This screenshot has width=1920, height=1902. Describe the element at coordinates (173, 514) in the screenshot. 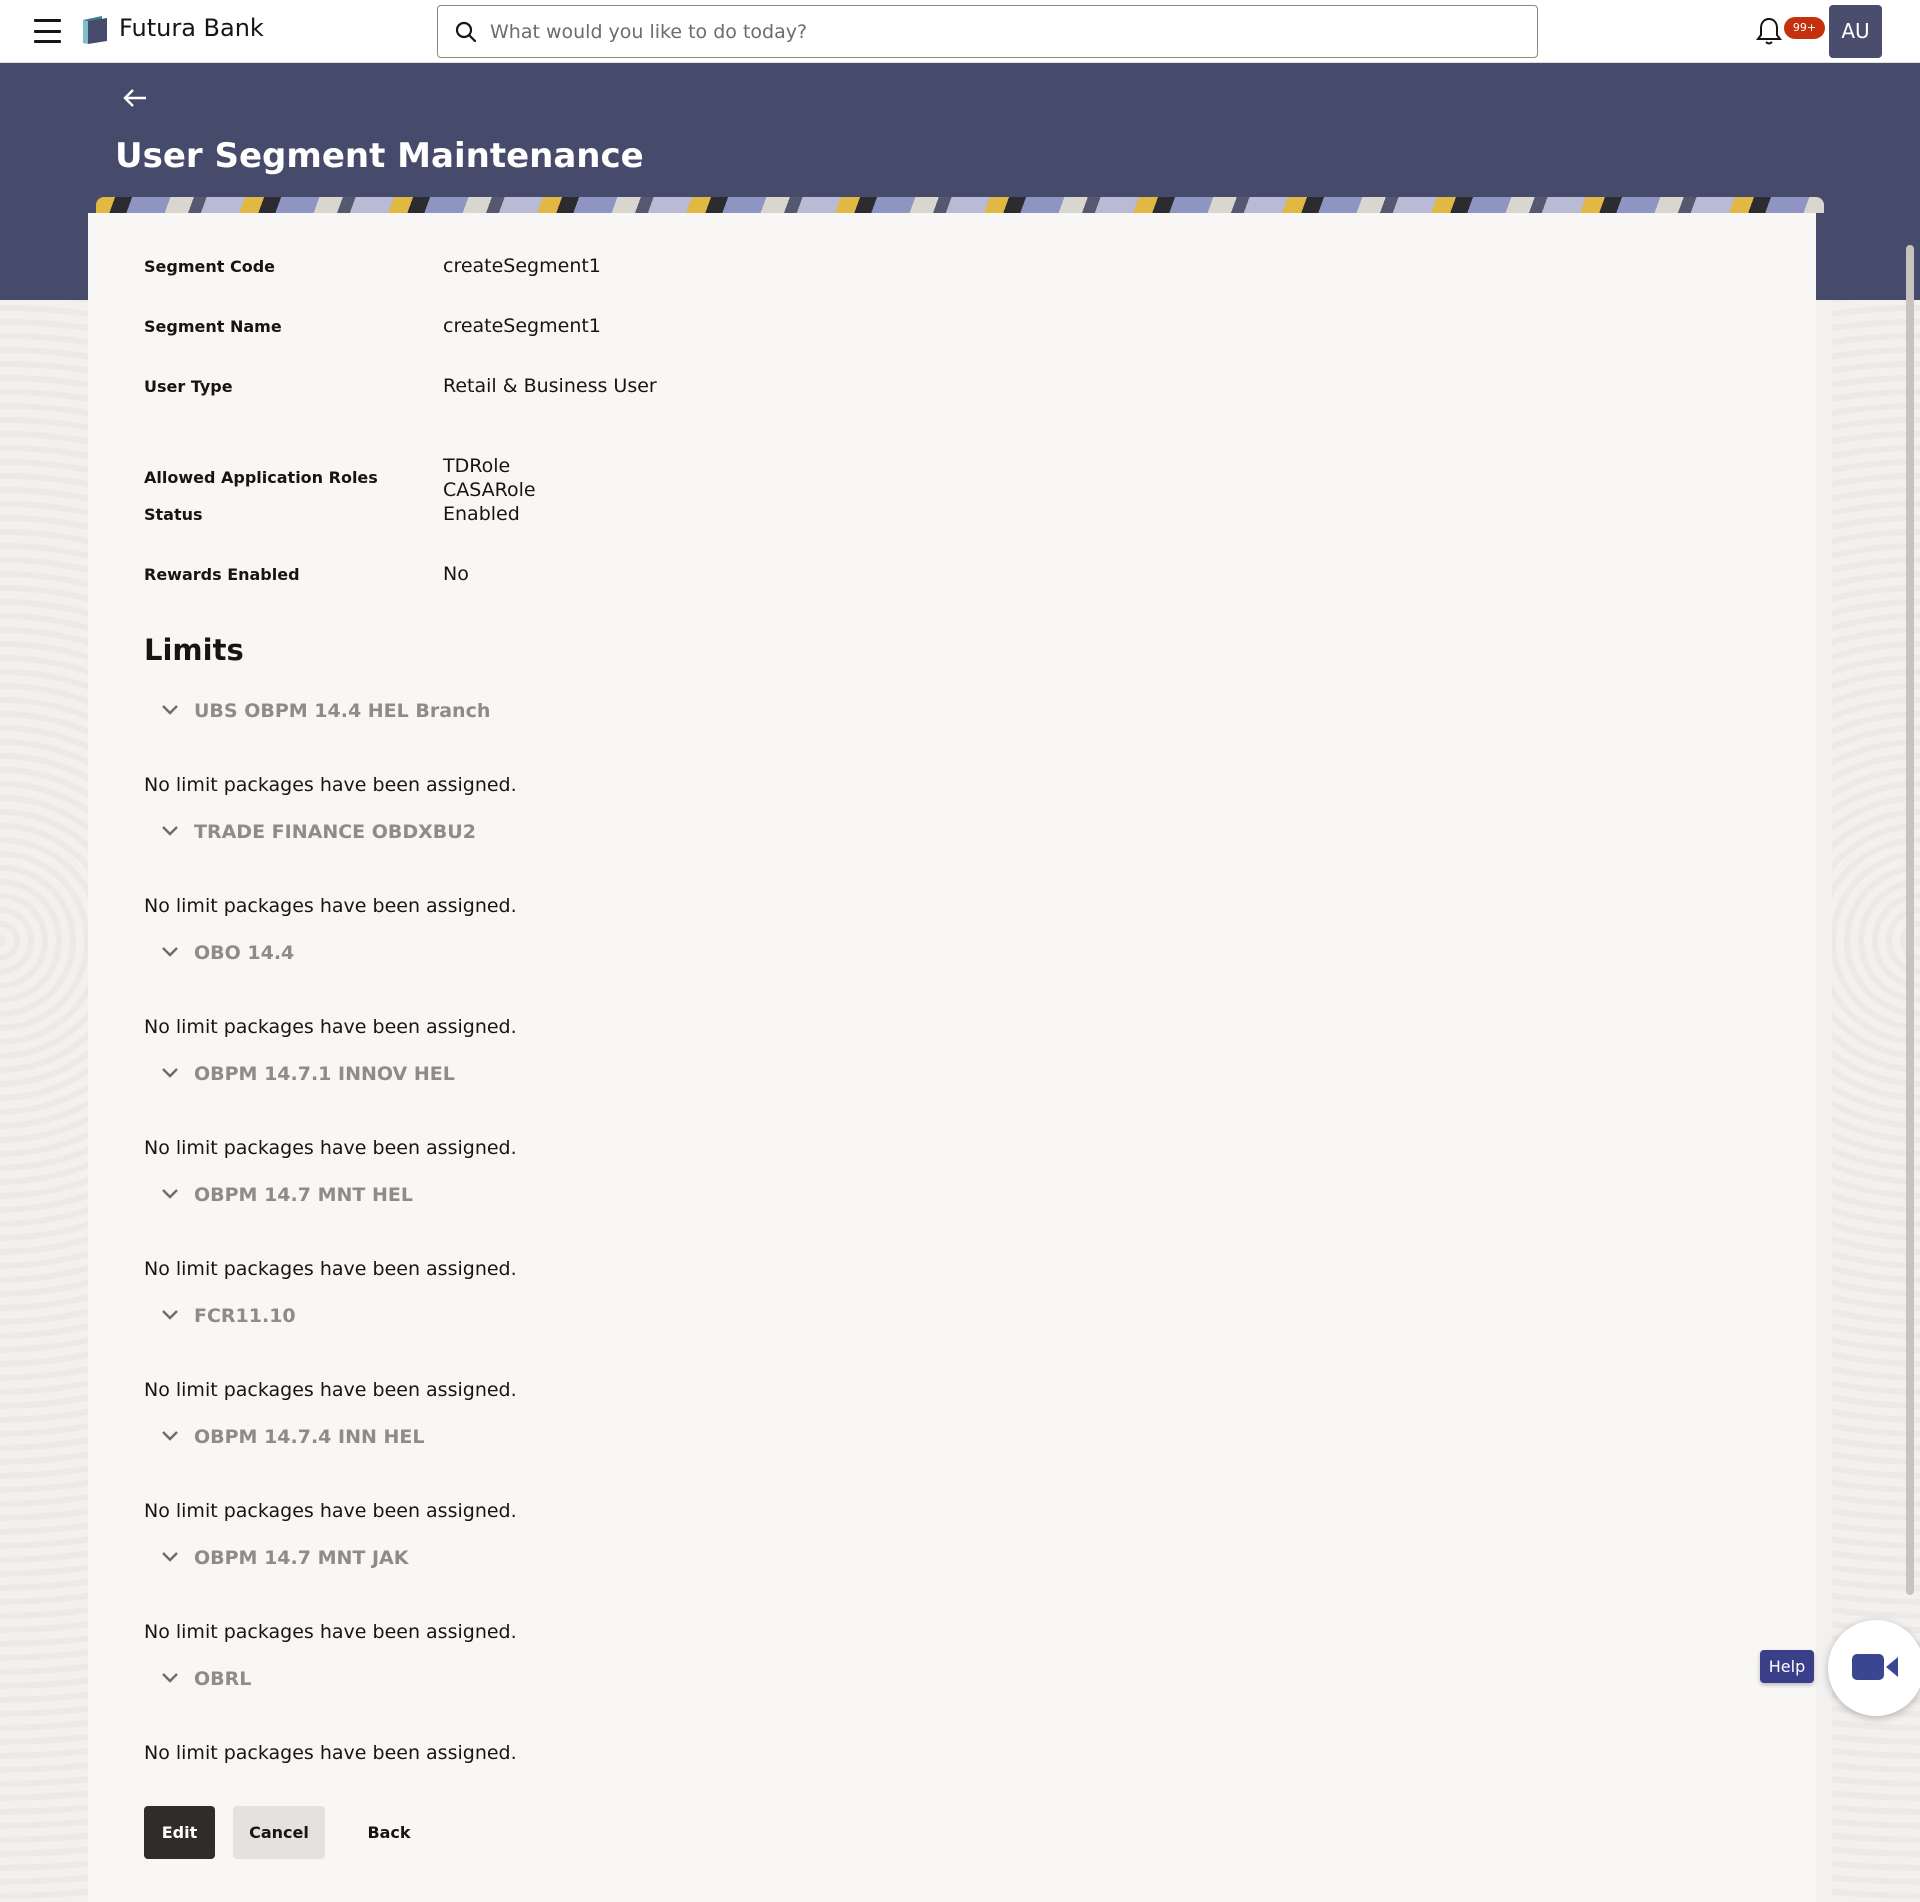

I see `status-label: Status` at that location.